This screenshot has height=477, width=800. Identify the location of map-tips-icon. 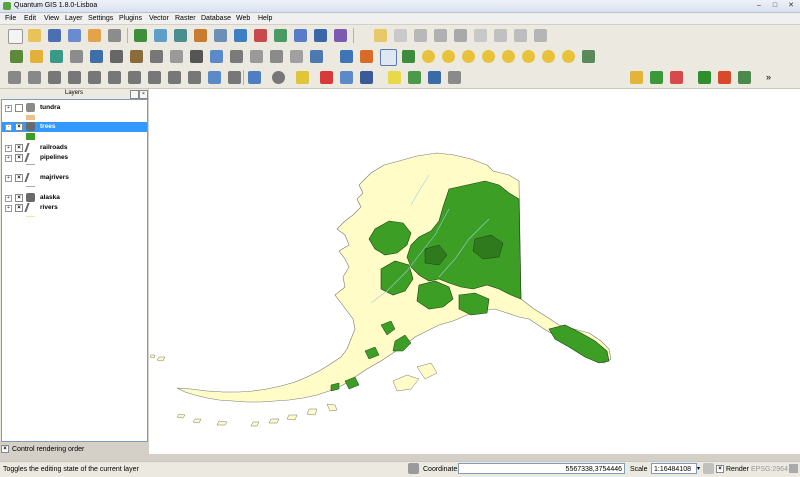
(394, 77).